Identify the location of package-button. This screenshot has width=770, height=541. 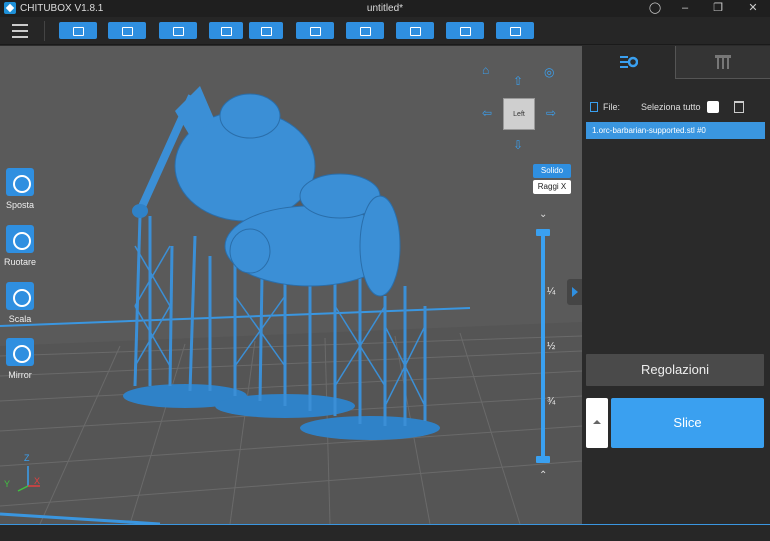
(515, 30).